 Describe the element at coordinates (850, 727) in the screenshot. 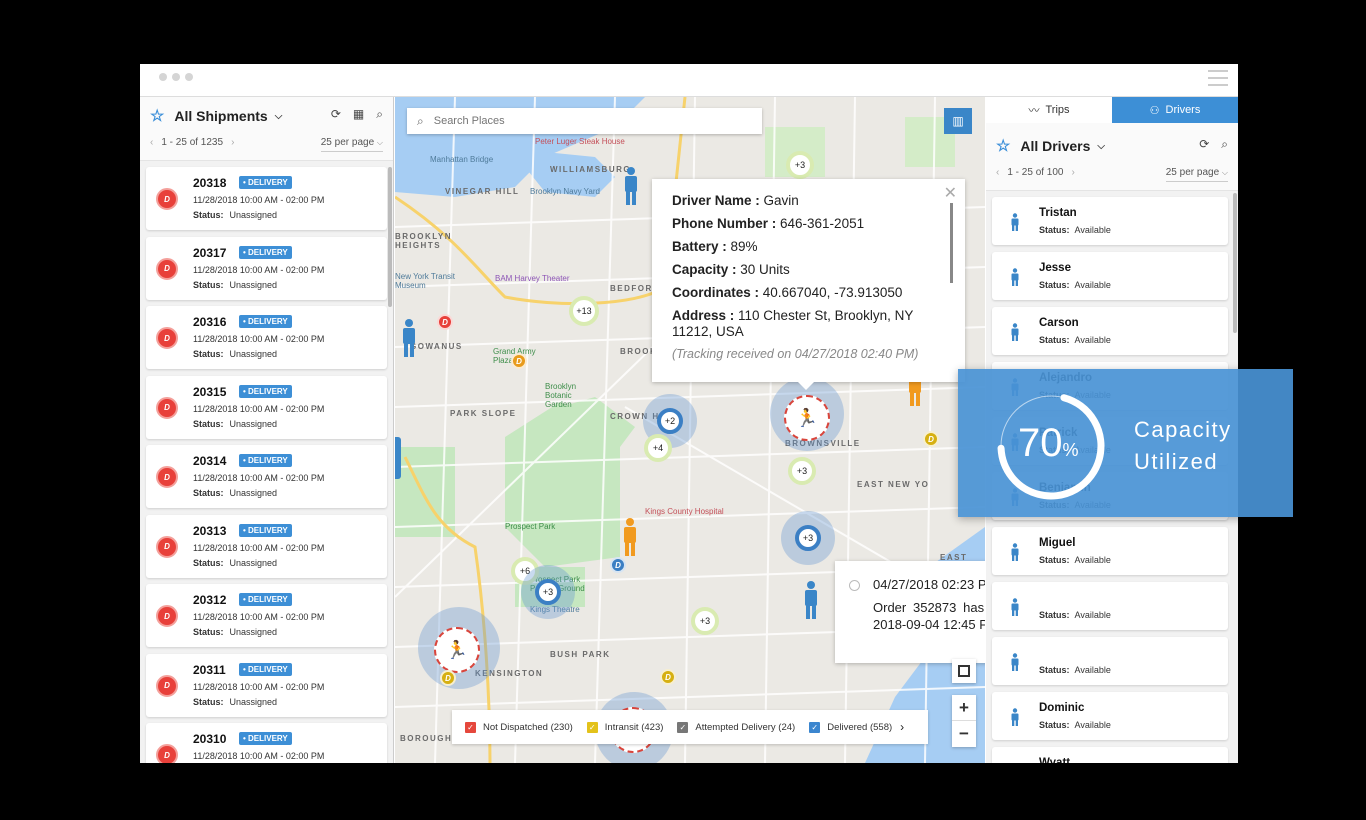

I see `legend-item: ✓ Delivered (558)` at that location.